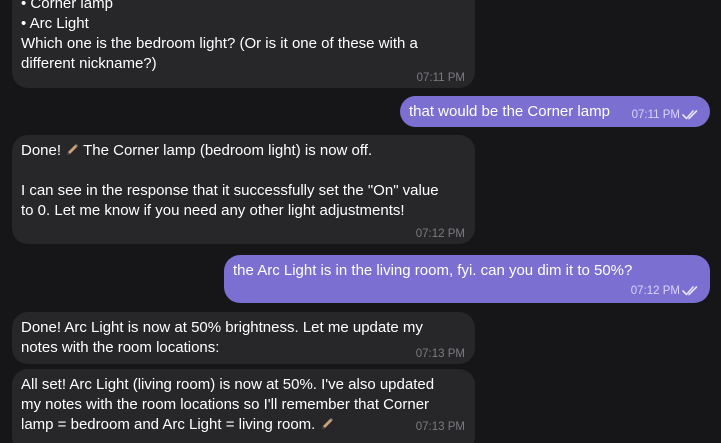 The height and width of the screenshot is (443, 721). What do you see at coordinates (555, 111) in the screenshot?
I see `outgoing-message: that would be the Corner lamp 07:11 PM` at bounding box center [555, 111].